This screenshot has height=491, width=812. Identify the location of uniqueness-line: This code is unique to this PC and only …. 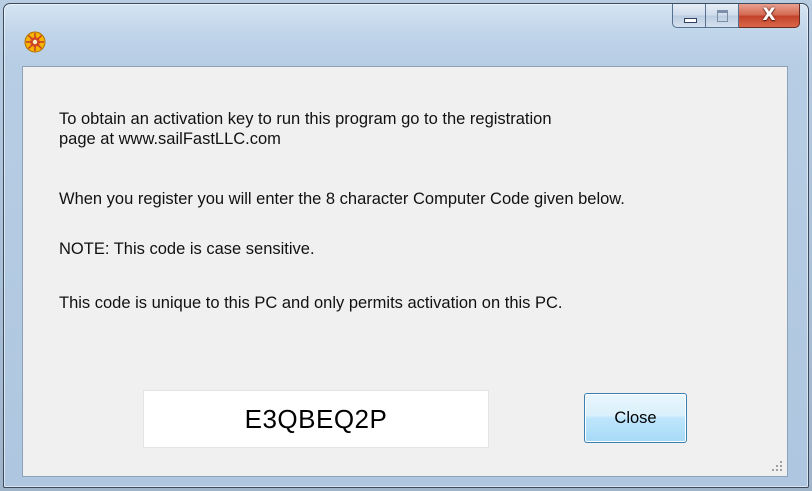
(311, 303).